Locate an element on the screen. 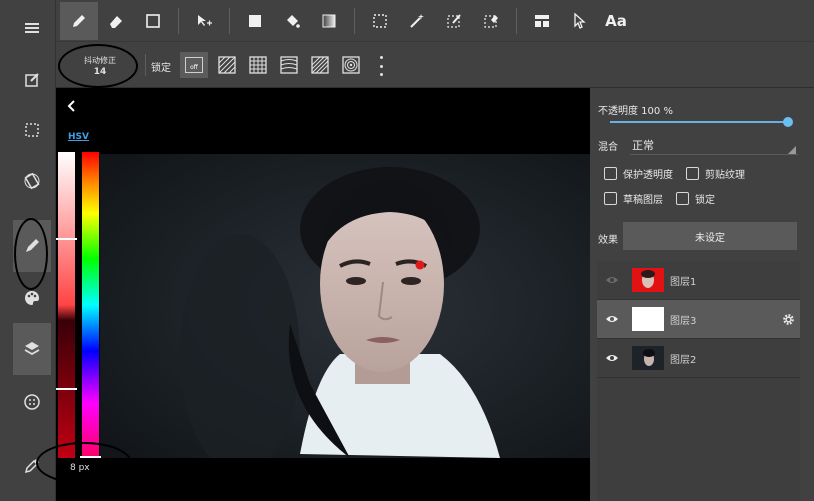 The image size is (814, 501). lock-off-button: off is located at coordinates (194, 65).